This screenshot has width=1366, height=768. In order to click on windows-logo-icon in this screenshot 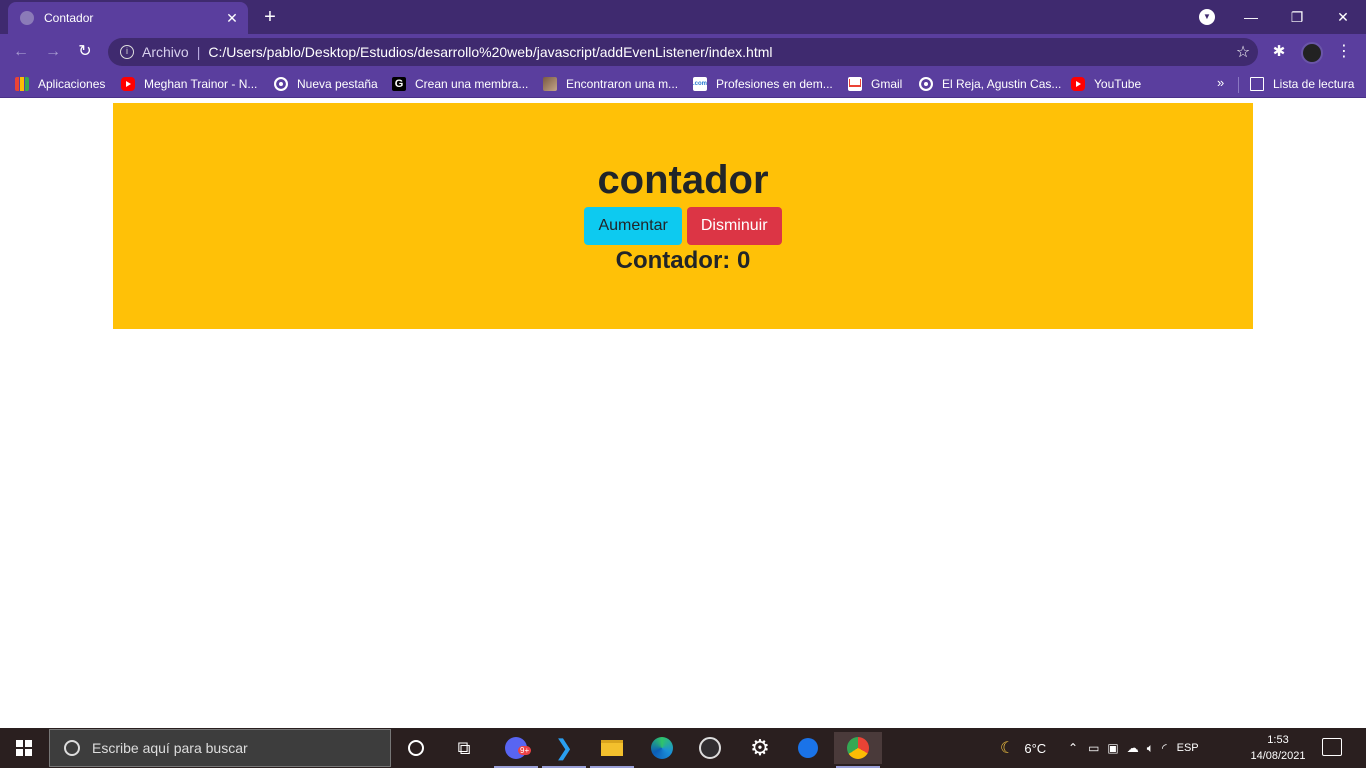, I will do `click(24, 748)`.